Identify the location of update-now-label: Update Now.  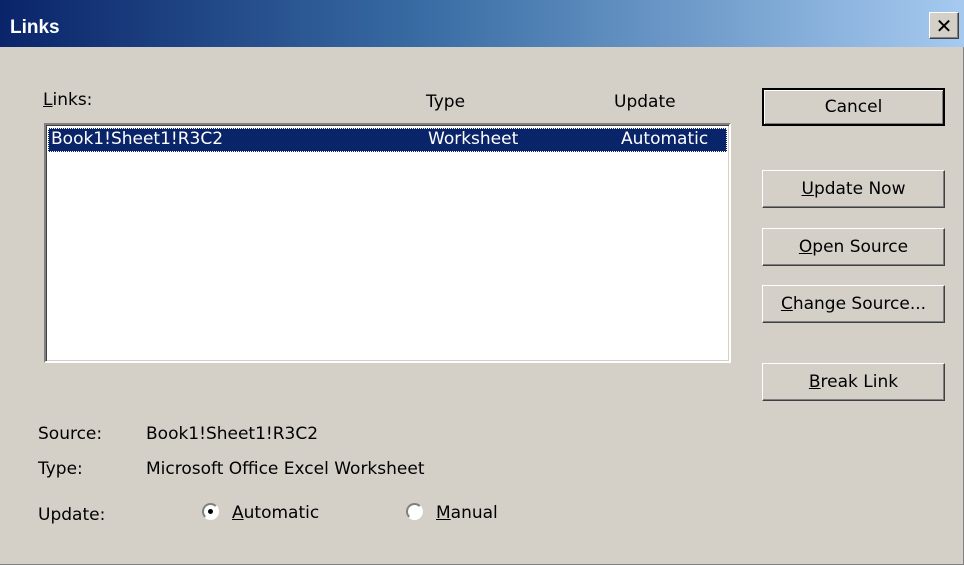
(853, 189).